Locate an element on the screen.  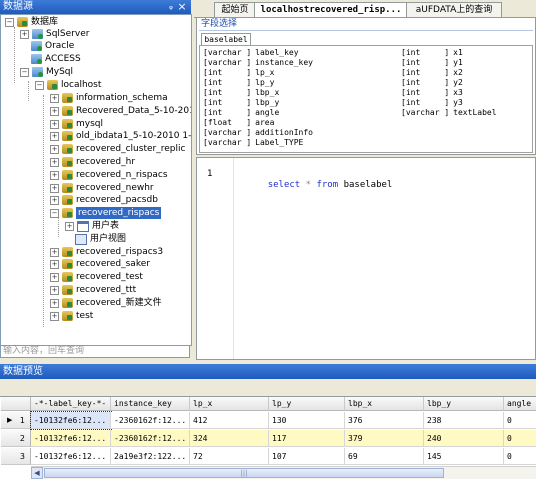
tree-node-user-views: 用户视图 is located at coordinates (100, 239).